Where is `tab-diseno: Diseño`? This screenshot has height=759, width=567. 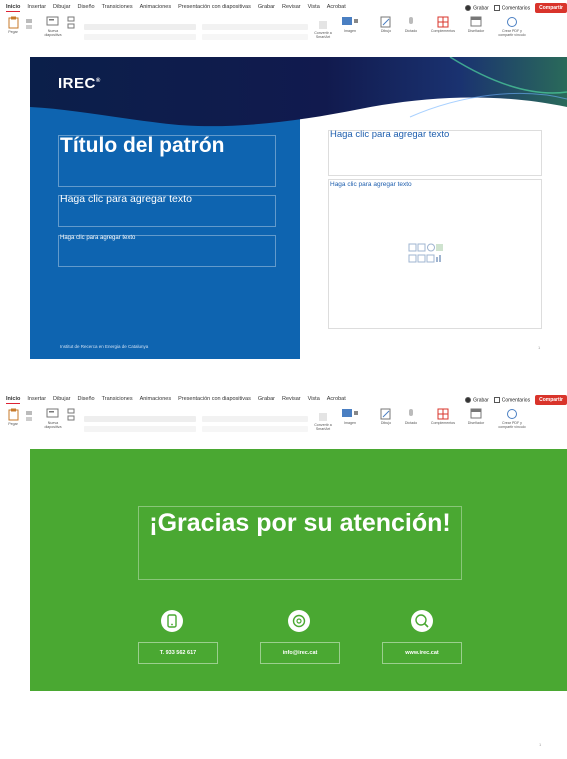
tab-diseno: Diseño is located at coordinates (85, 7).